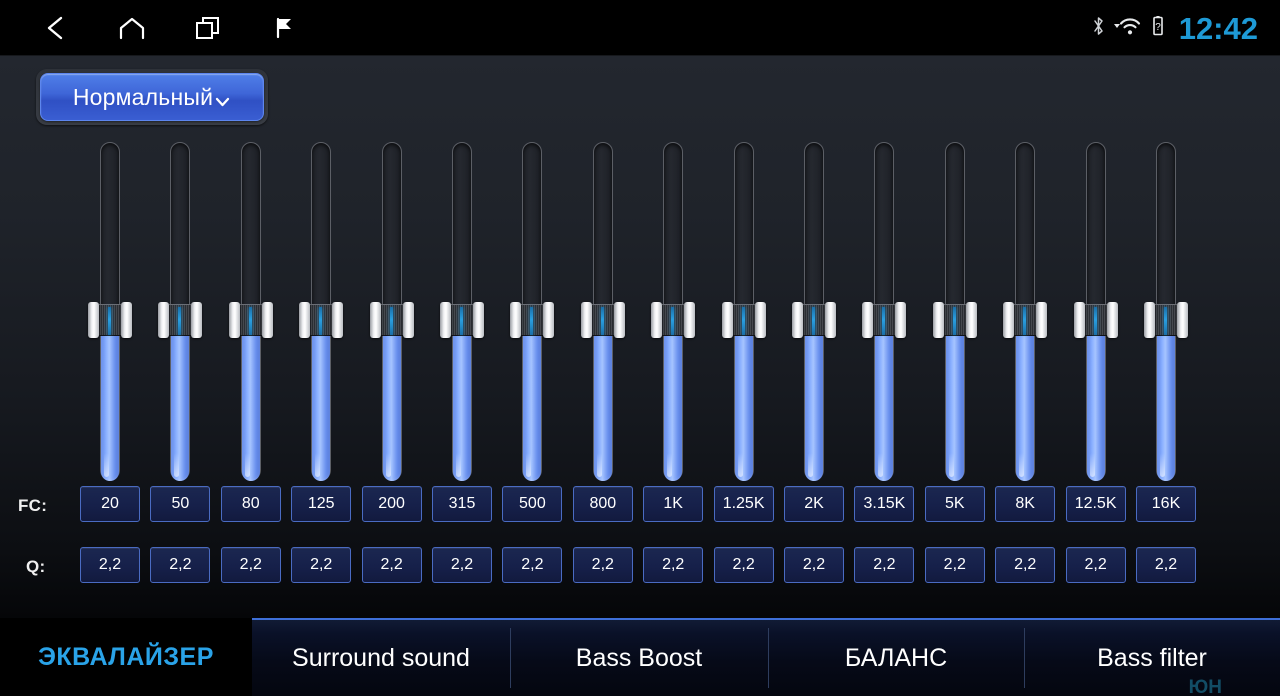 The height and width of the screenshot is (696, 1280). I want to click on fc-row-label: FC:, so click(33, 505).